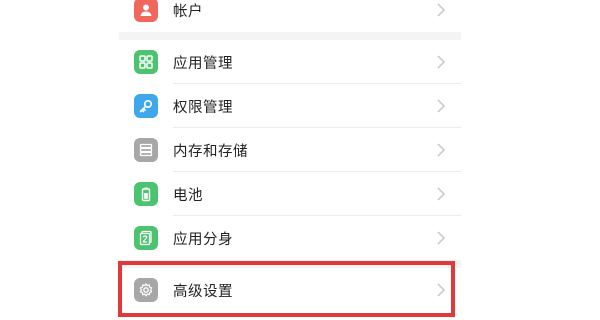  I want to click on settings-item-label: 应用管理, so click(203, 63).